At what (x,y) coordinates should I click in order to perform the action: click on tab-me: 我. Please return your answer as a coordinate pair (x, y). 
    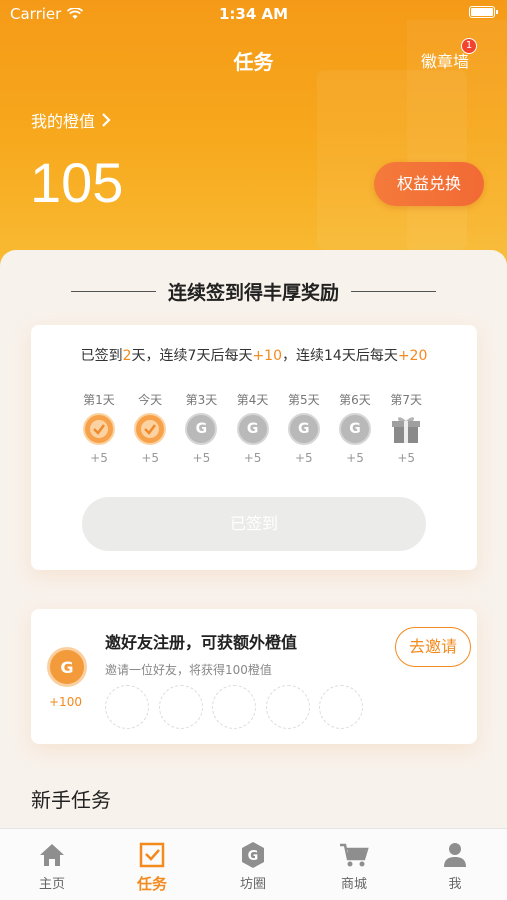
    Looking at the image, I should click on (455, 865).